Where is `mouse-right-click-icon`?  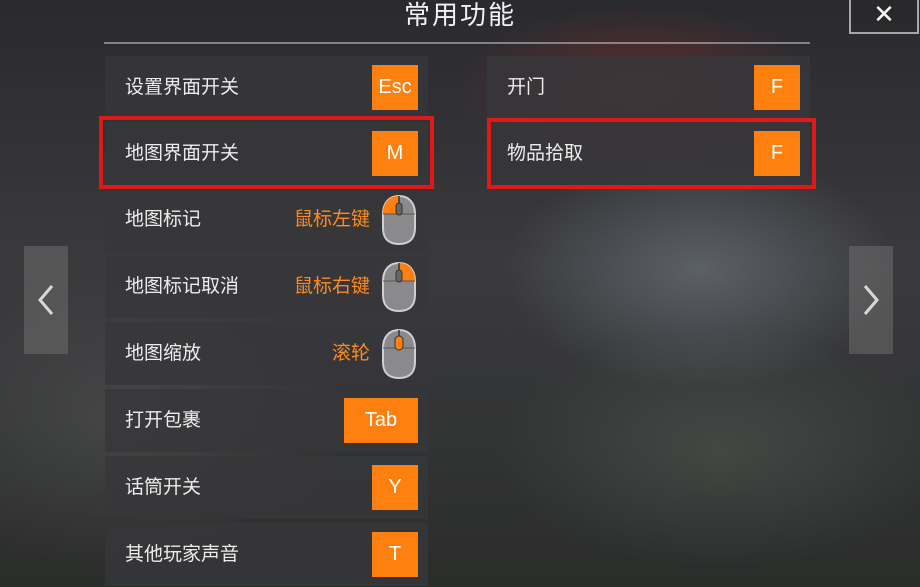
mouse-right-click-icon is located at coordinates (399, 287).